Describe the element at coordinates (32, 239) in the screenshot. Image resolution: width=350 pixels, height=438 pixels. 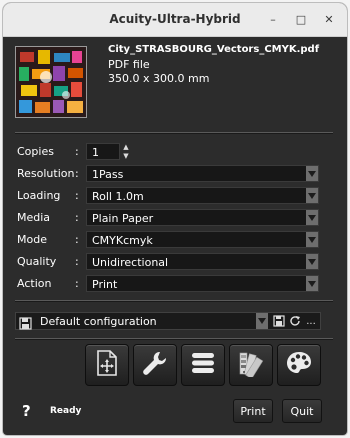
I see `mode-label: Mode` at that location.